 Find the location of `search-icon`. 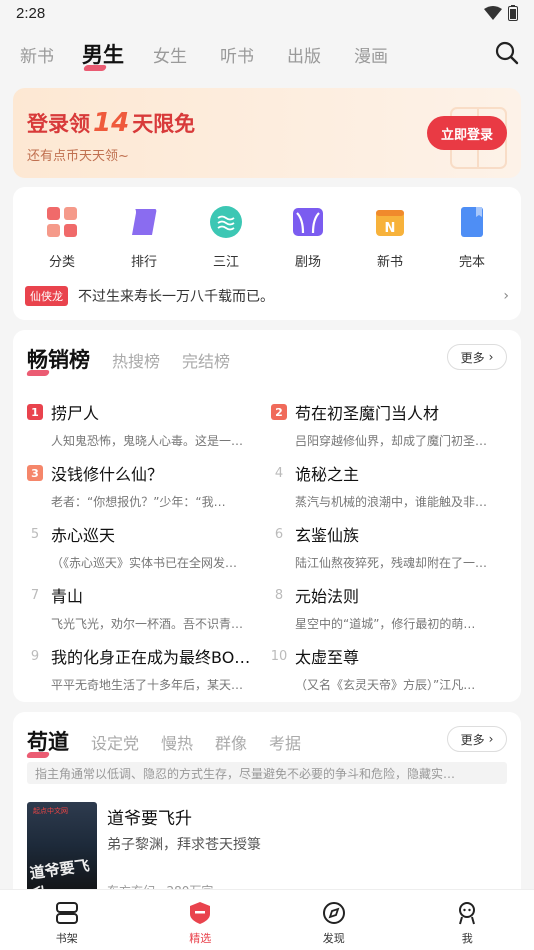

search-icon is located at coordinates (507, 53).